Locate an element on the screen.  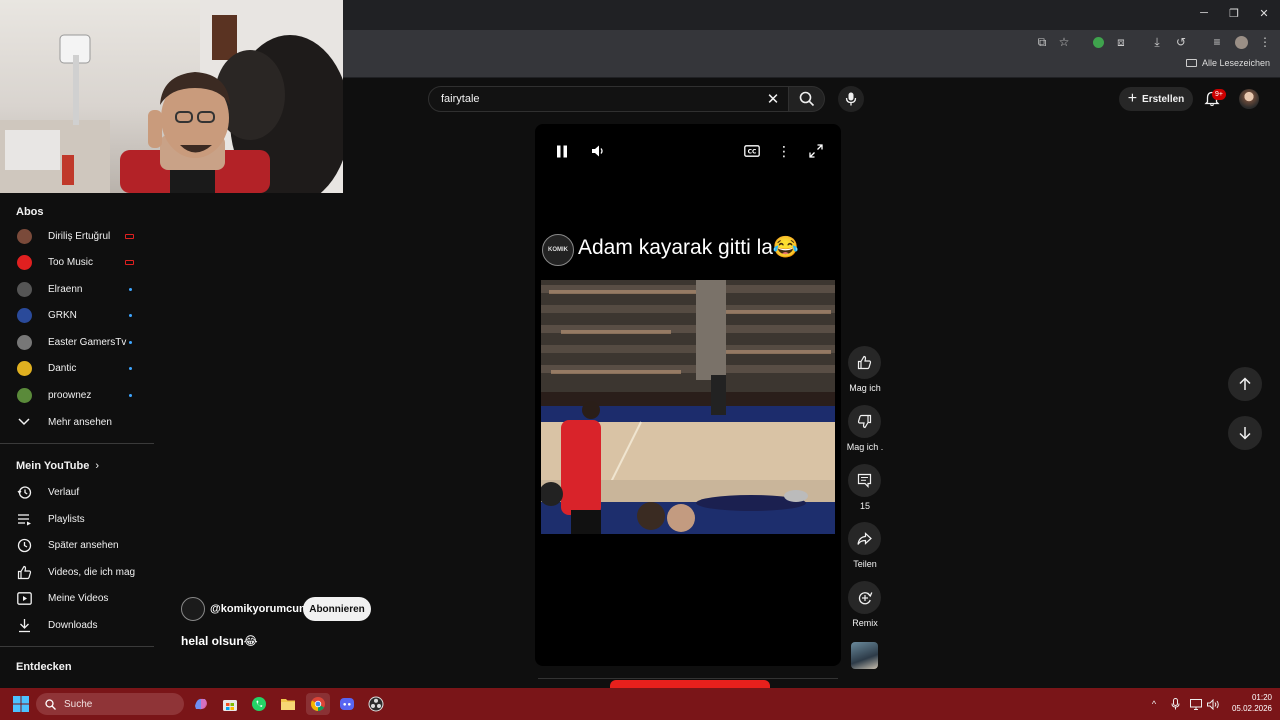
search-box is located at coordinates (608, 99).